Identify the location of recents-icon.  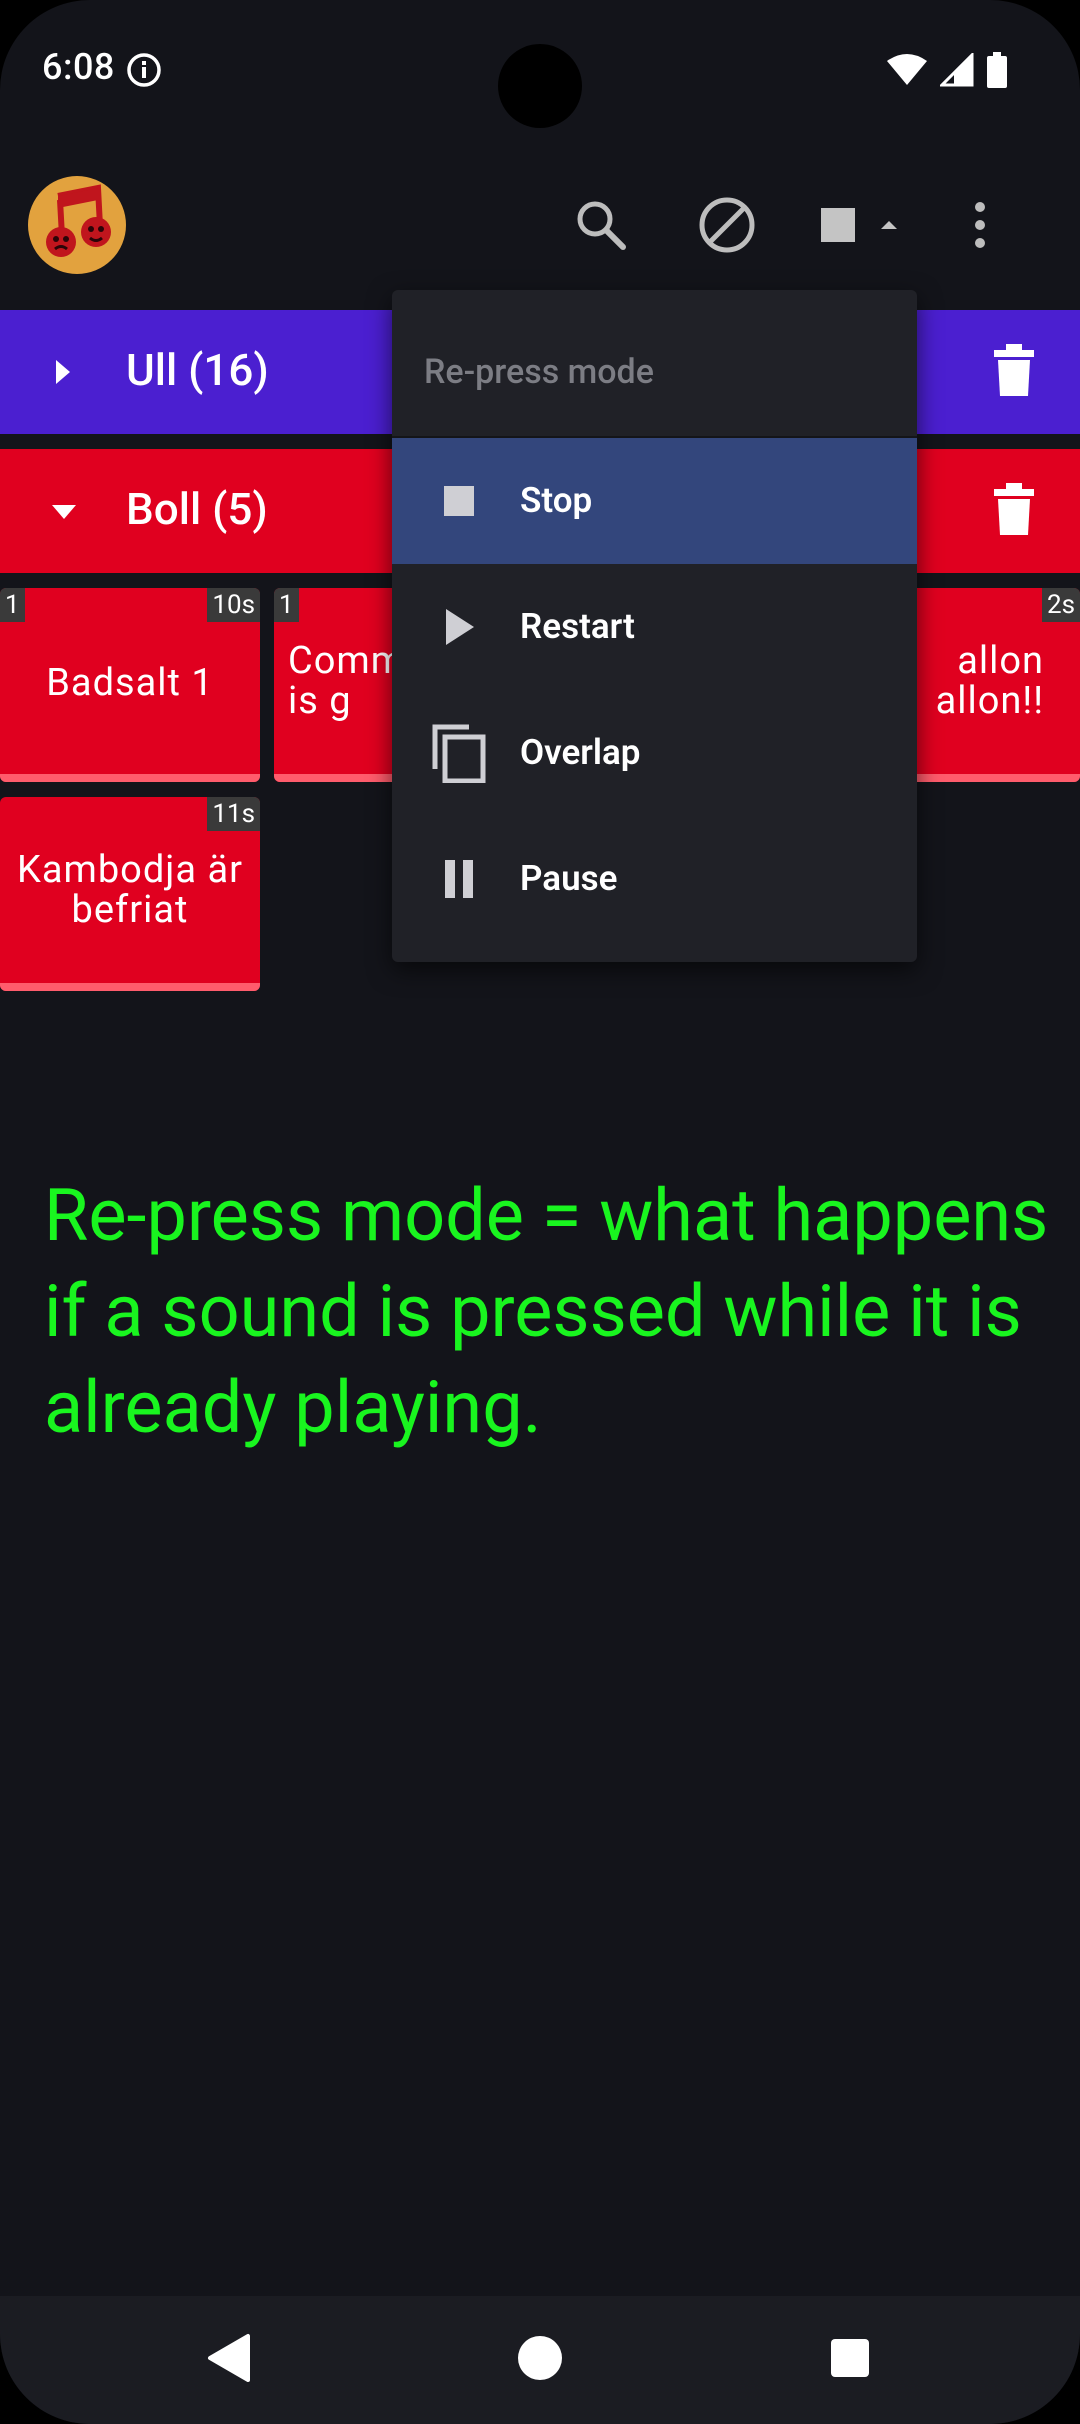
(850, 2358).